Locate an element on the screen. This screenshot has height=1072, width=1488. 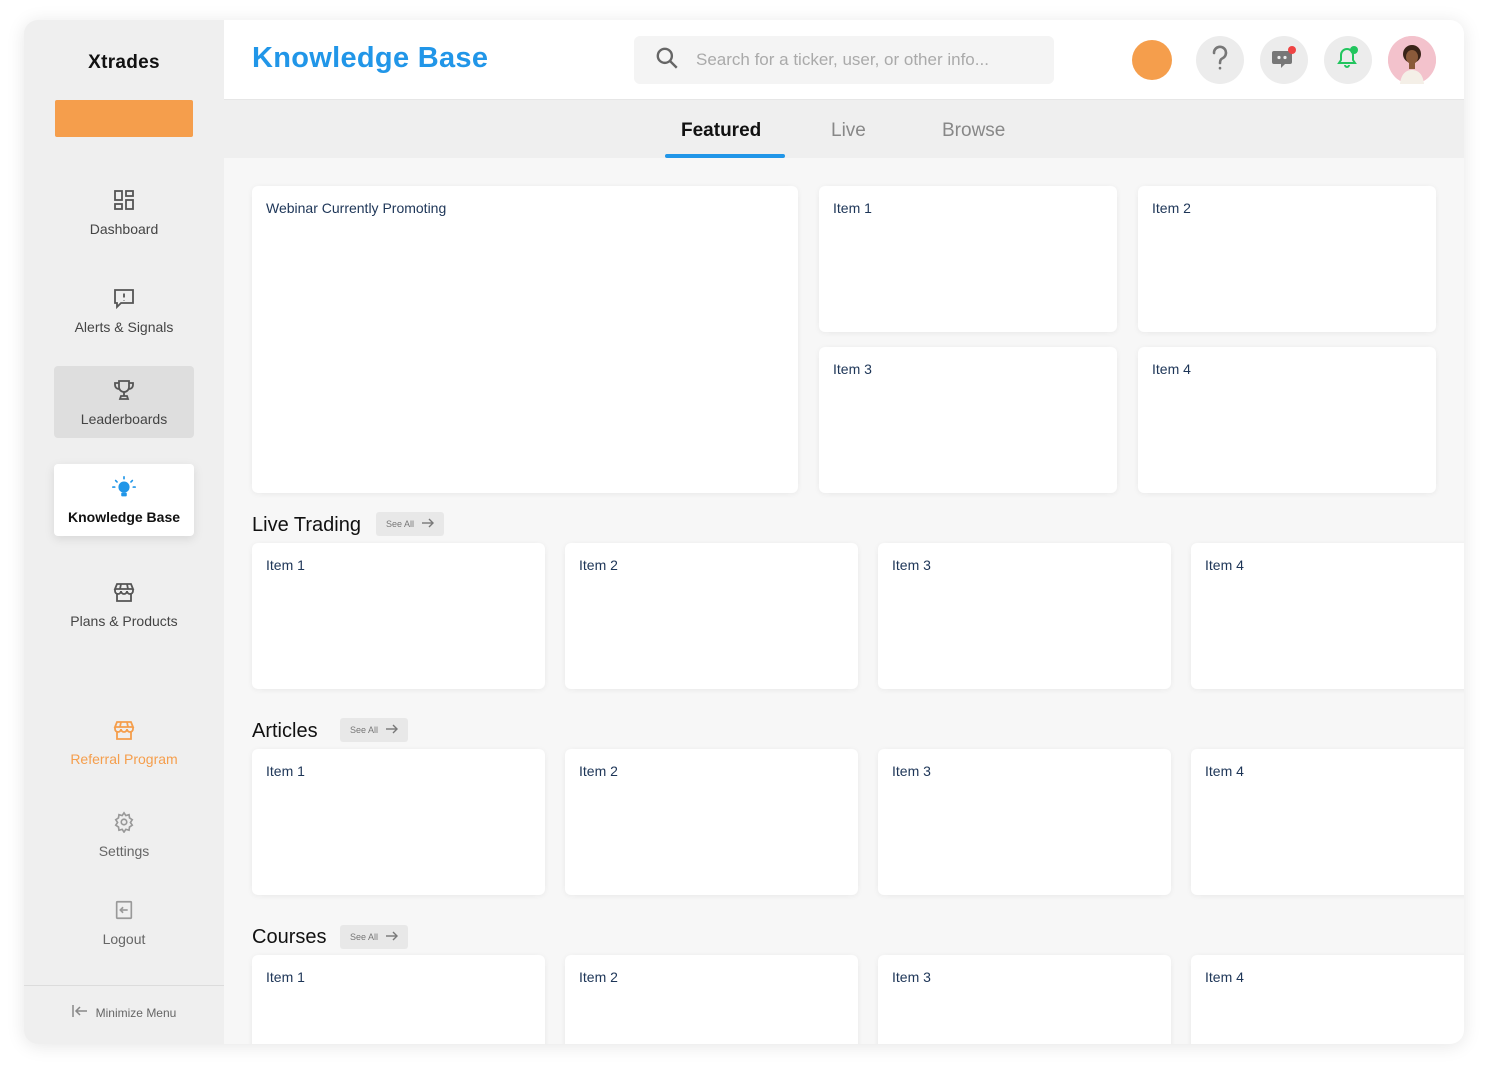
status-indicator is located at coordinates (1152, 60).